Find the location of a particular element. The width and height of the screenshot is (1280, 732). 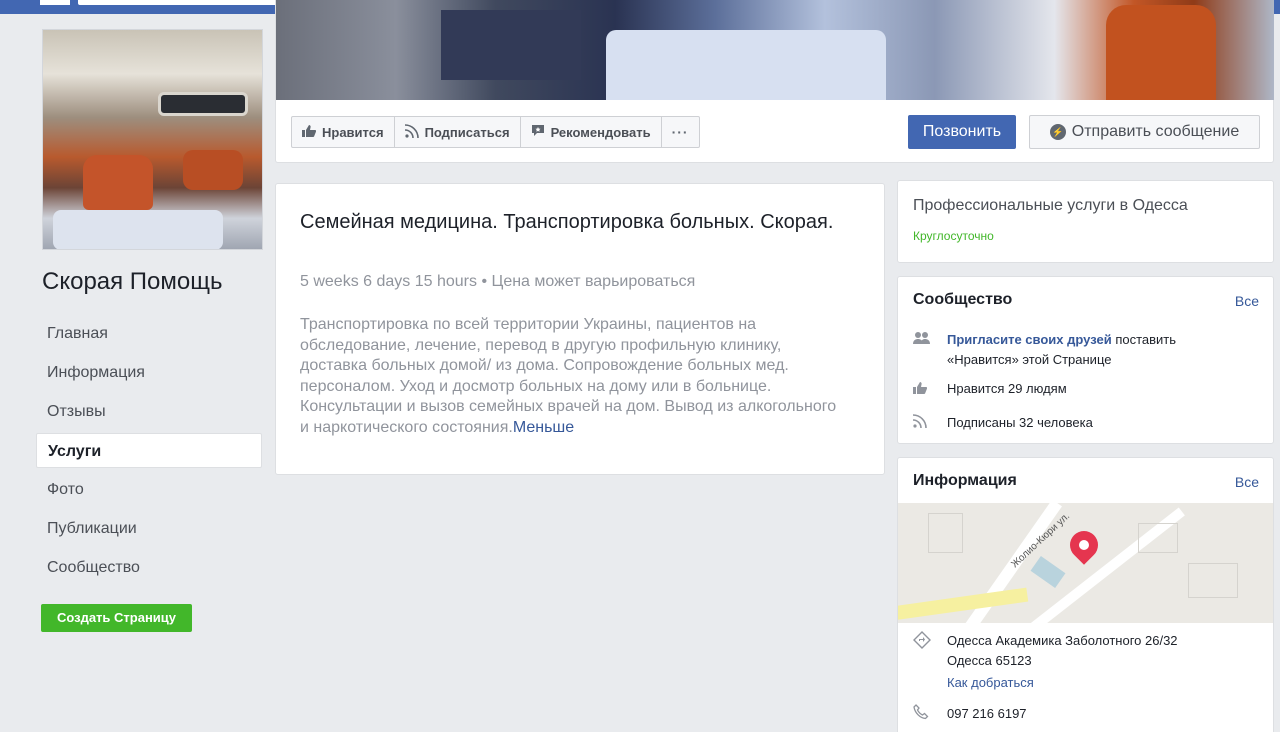

messenger-icon: ⚡ is located at coordinates (1057, 132).